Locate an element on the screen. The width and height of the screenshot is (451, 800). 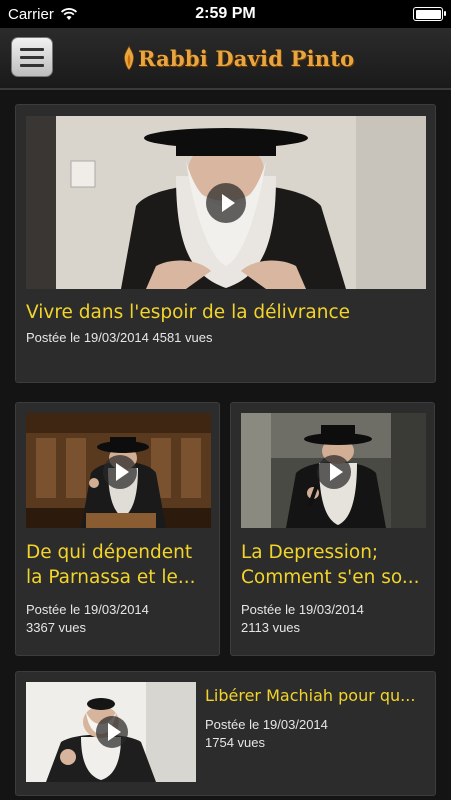
video-title: Vivre dans l'espoir de la délivrance is located at coordinates (226, 312).